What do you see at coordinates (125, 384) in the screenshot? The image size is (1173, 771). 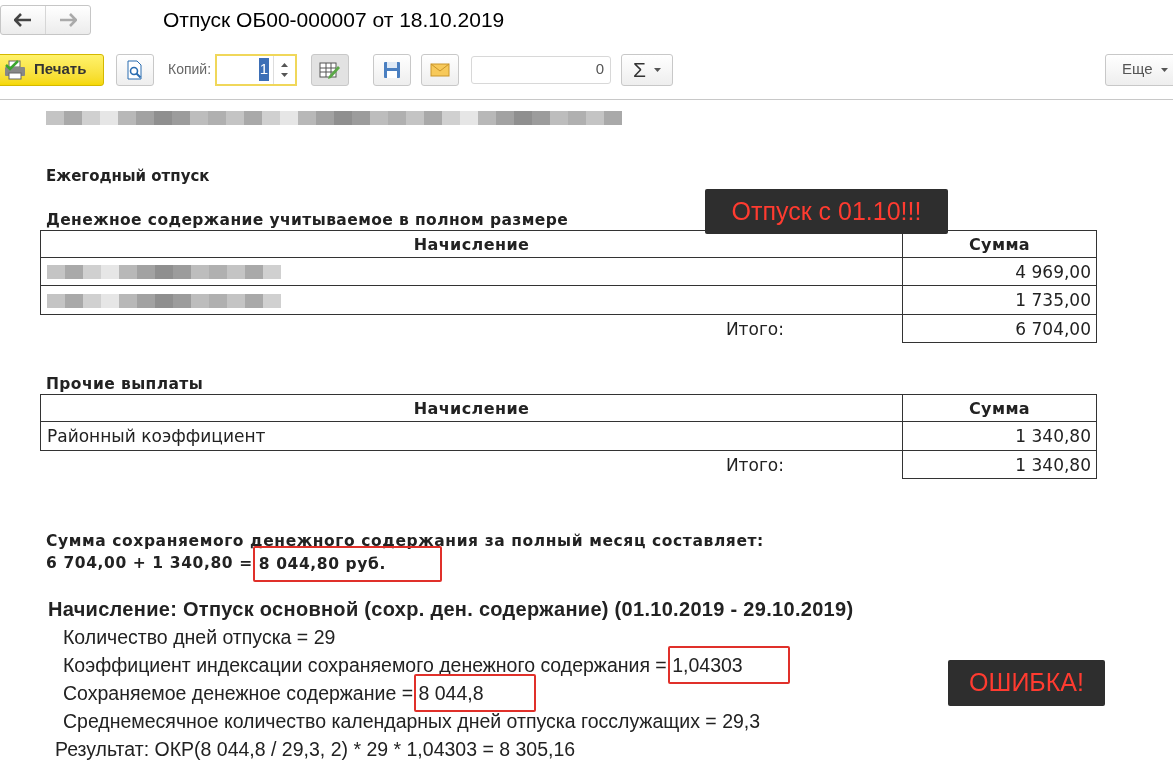 I see `section-heading: Прочие выплаты` at bounding box center [125, 384].